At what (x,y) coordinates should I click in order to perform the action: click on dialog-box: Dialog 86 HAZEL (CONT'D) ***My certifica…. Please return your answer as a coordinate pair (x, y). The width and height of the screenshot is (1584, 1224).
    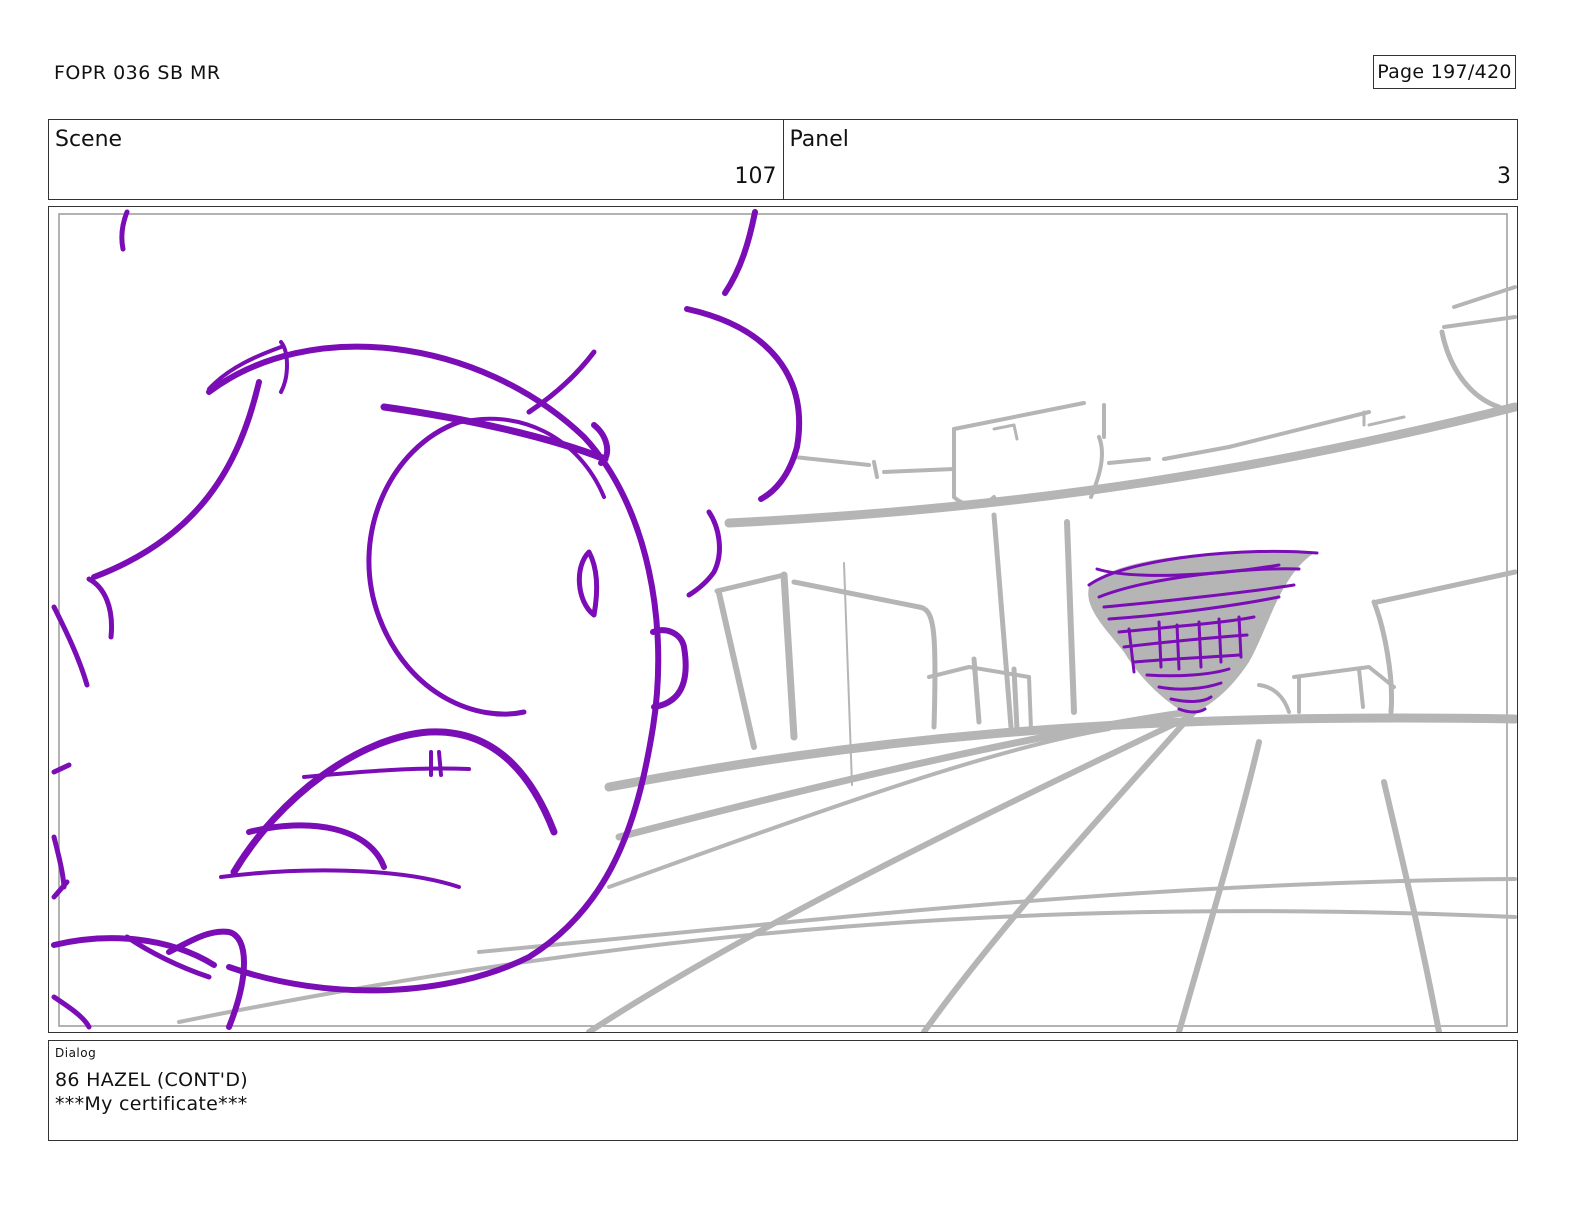
    Looking at the image, I should click on (783, 1090).